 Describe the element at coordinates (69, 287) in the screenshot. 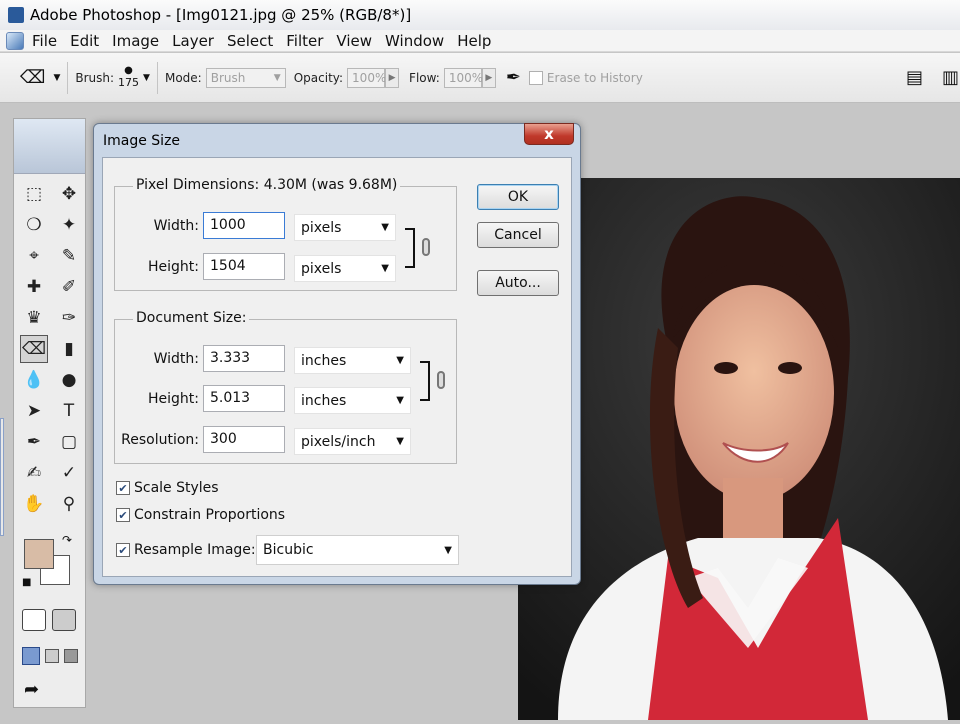

I see `brush-tool-icon: ✐` at that location.